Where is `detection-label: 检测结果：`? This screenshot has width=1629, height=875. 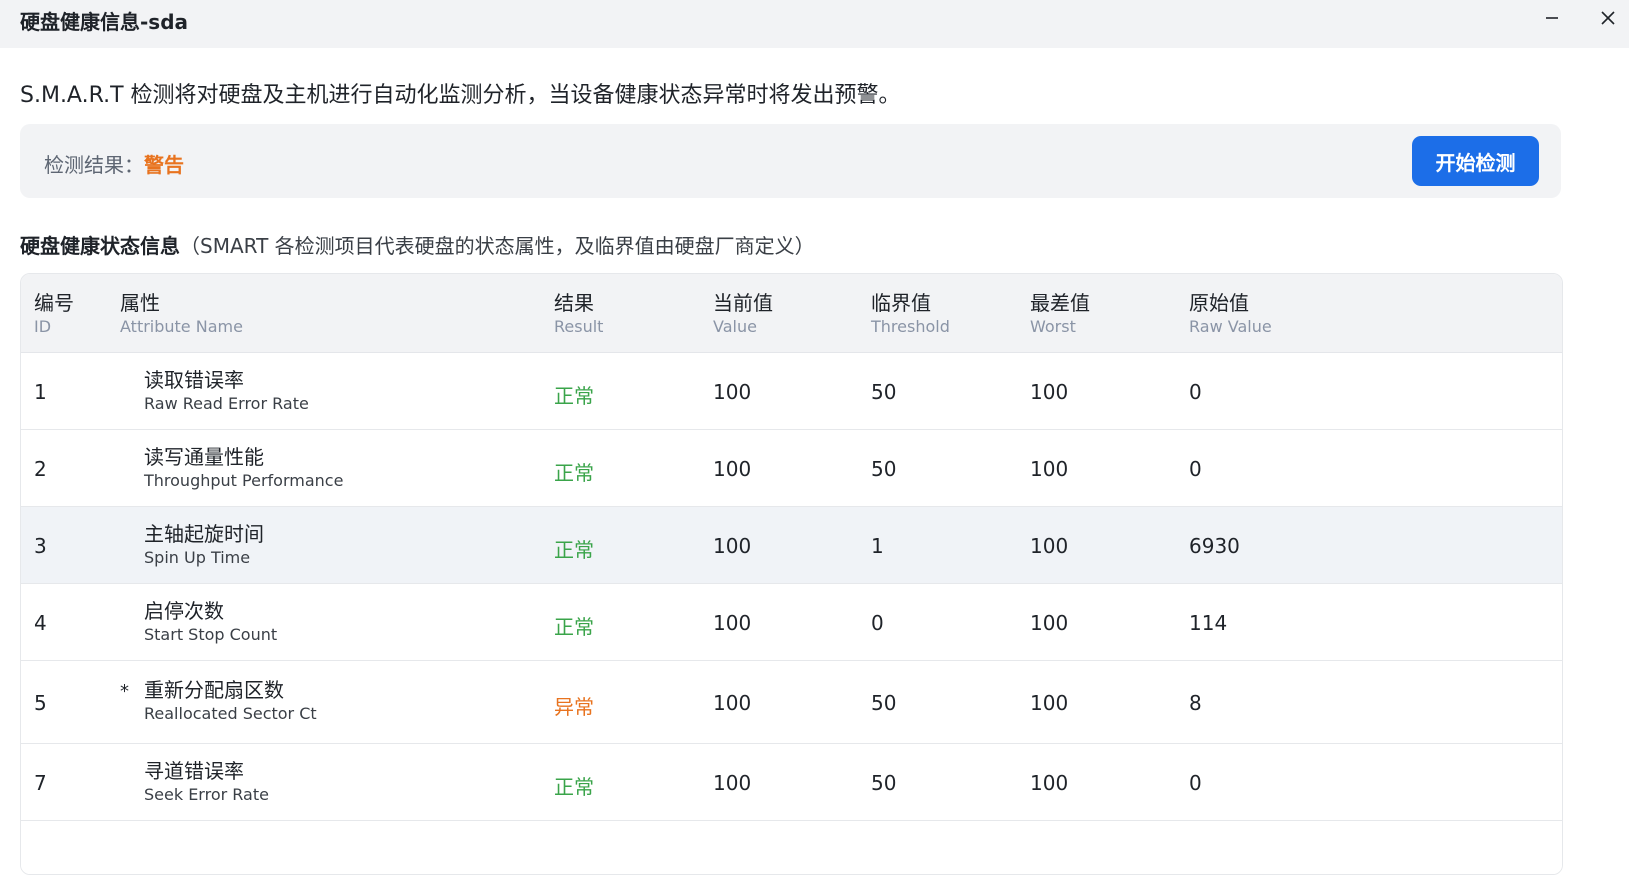 detection-label: 检测结果： is located at coordinates (94, 165).